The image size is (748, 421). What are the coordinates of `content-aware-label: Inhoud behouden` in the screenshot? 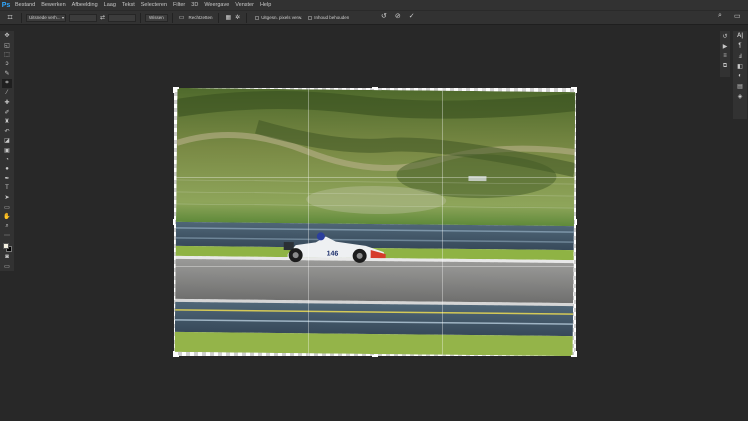 It's located at (332, 17).